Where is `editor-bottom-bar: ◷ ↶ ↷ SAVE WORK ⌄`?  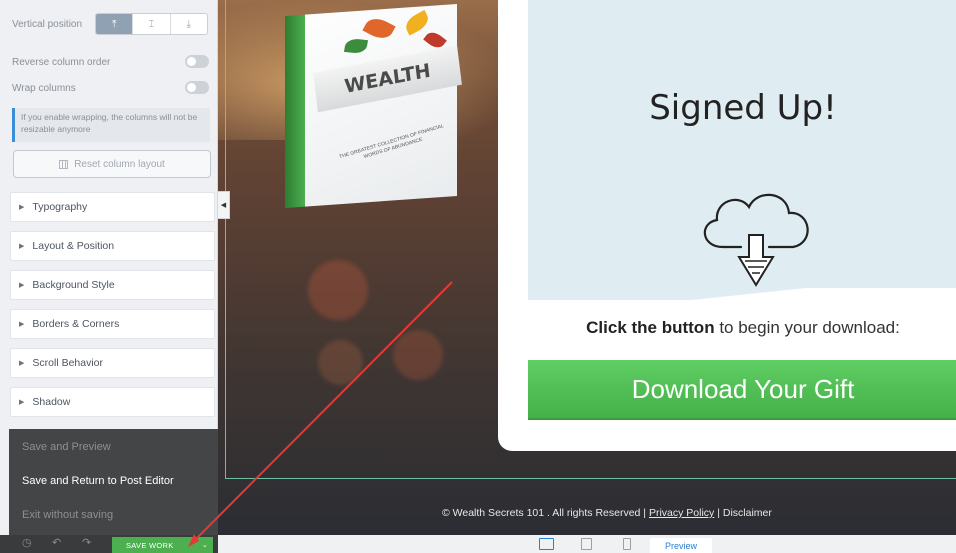
editor-bottom-bar: ◷ ↶ ↷ SAVE WORK ⌄ is located at coordinates (109, 544).